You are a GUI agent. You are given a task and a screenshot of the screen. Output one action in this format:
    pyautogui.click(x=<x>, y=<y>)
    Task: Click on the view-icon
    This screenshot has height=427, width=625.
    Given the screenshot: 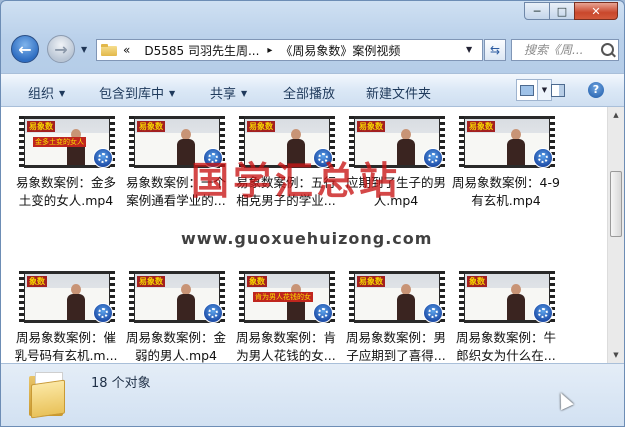 What is the action you would take?
    pyautogui.click(x=527, y=90)
    